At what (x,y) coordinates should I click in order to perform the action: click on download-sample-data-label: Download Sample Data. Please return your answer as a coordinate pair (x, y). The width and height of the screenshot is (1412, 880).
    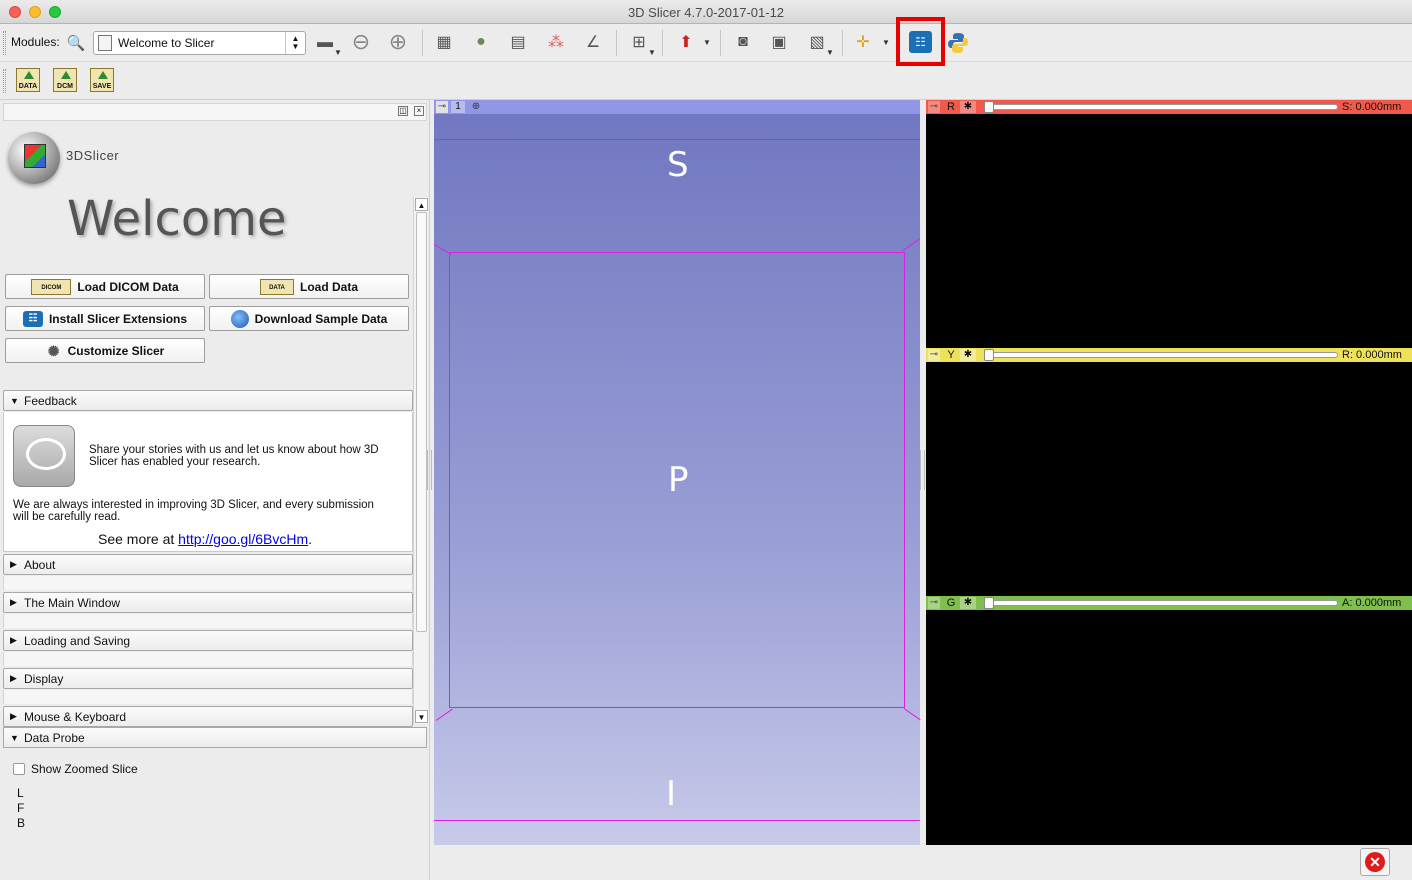
    Looking at the image, I should click on (321, 318).